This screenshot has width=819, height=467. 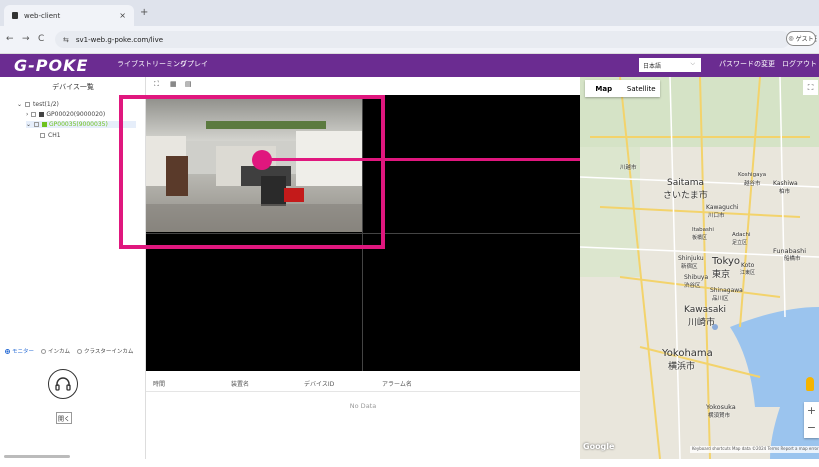 What do you see at coordinates (599, 446) in the screenshot?
I see `google-logo: Google` at bounding box center [599, 446].